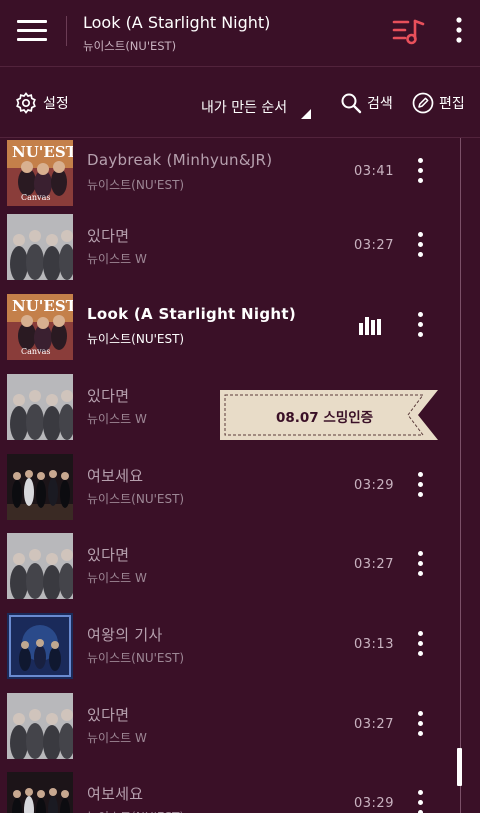 This screenshot has width=480, height=813. Describe the element at coordinates (130, 46) in the screenshot. I see `now-playing-artist: 뉴이스트(NU'EST)` at that location.